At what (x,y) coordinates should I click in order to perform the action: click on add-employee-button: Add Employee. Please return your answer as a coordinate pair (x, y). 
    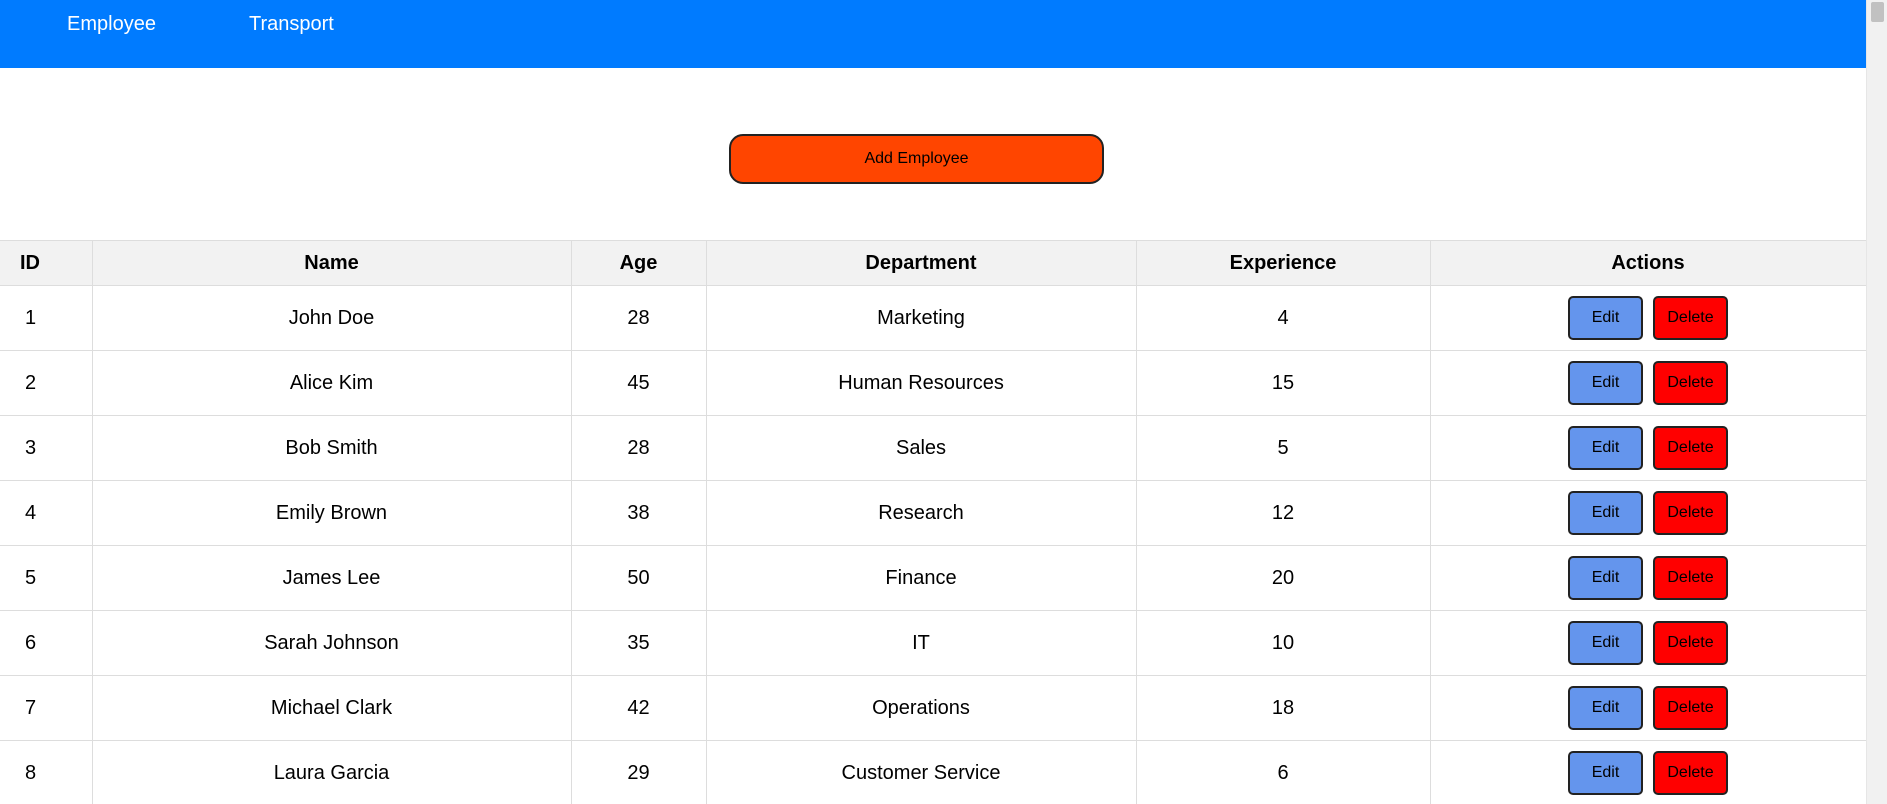
    Looking at the image, I should click on (916, 159).